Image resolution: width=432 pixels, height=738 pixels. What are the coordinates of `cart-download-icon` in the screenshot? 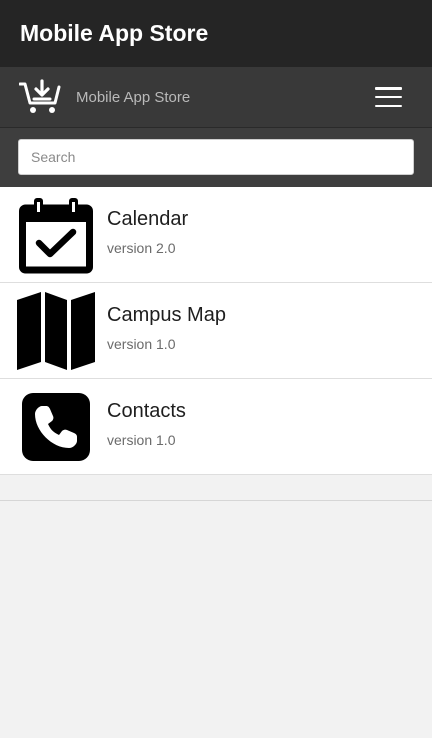 It's located at (40, 97).